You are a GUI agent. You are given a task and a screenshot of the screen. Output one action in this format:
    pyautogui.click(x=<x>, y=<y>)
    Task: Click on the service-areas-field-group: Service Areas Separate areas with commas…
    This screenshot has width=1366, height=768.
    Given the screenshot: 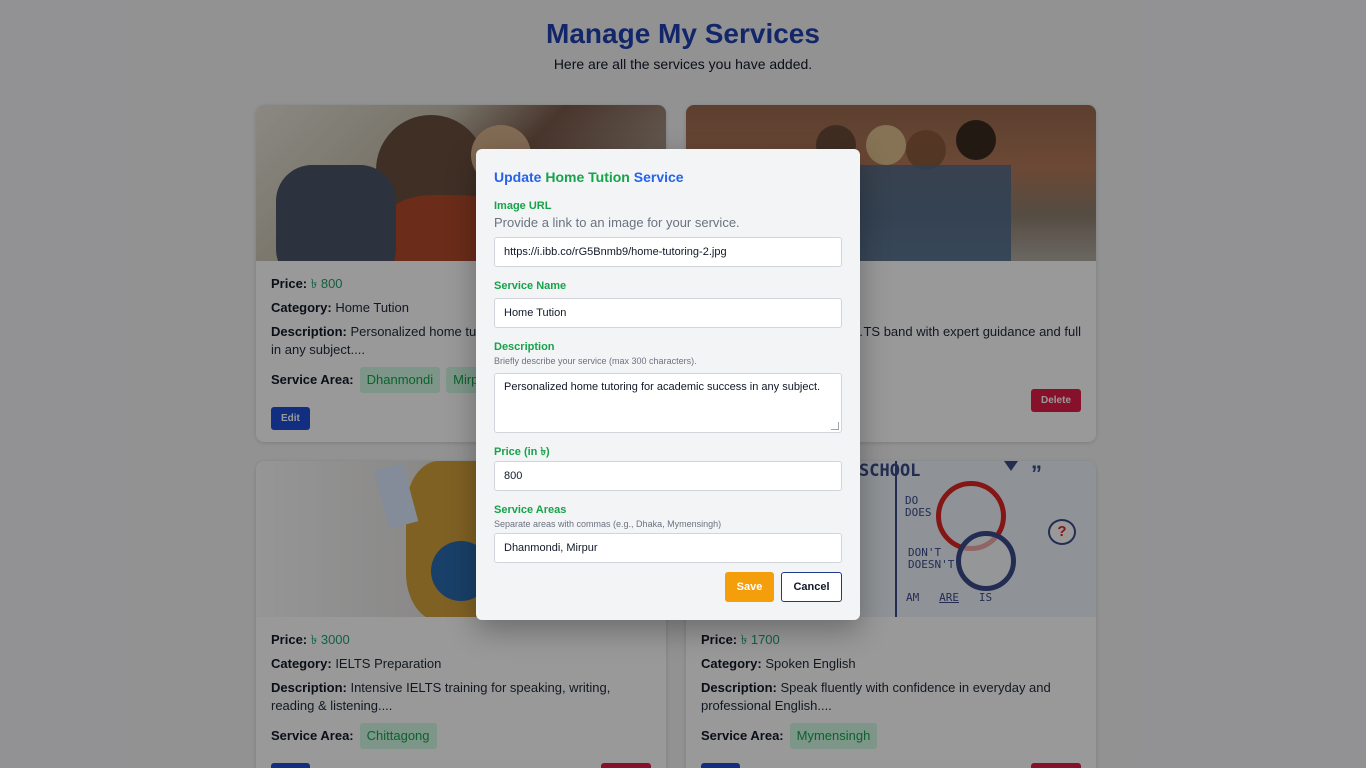 What is the action you would take?
    pyautogui.click(x=668, y=533)
    